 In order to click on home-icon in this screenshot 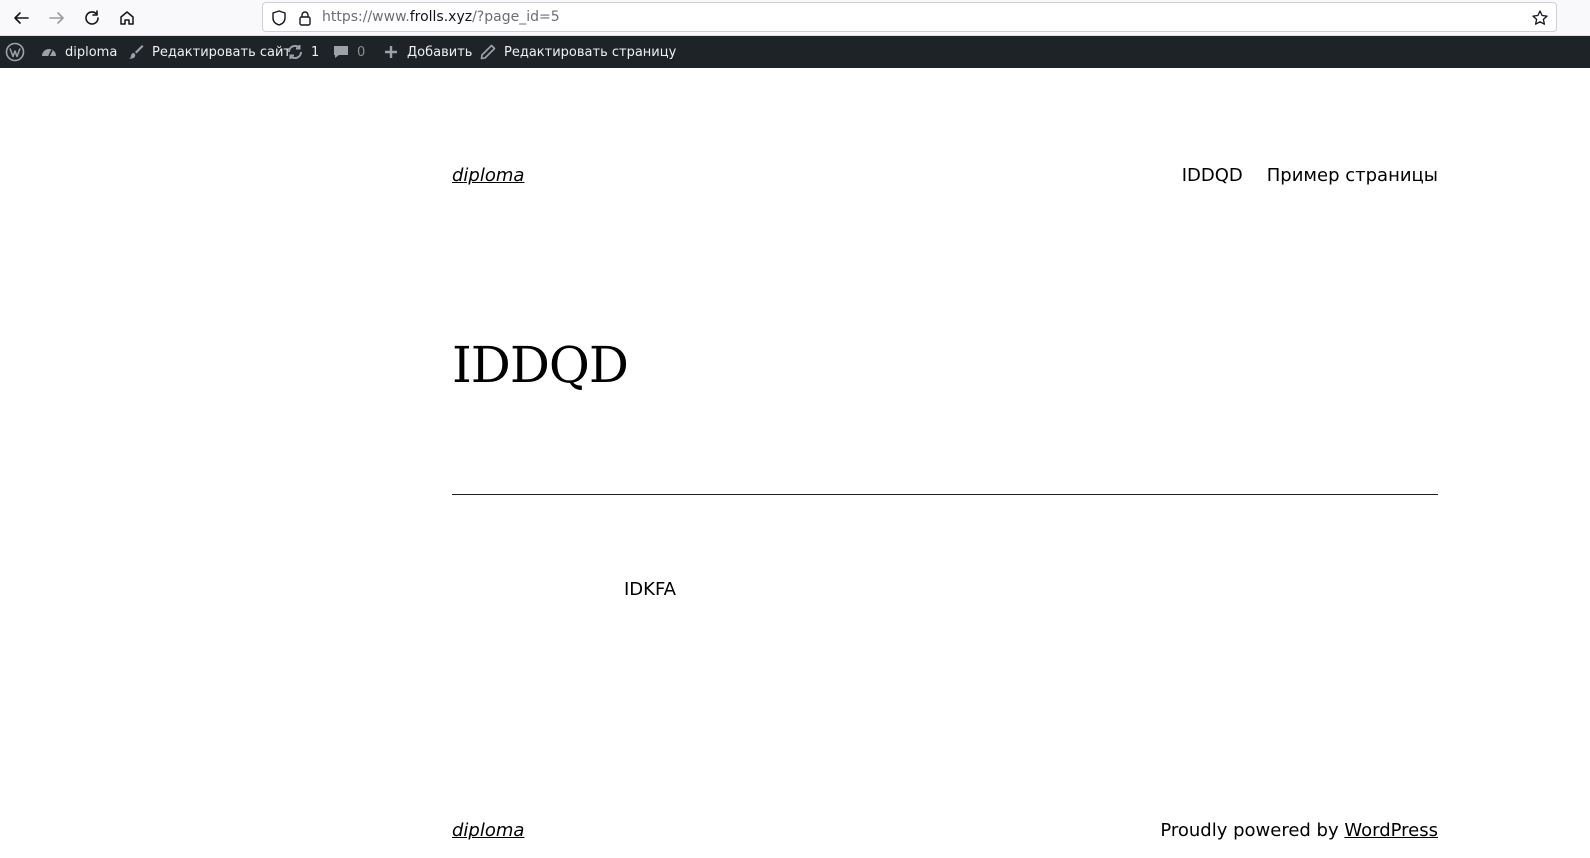, I will do `click(127, 18)`.